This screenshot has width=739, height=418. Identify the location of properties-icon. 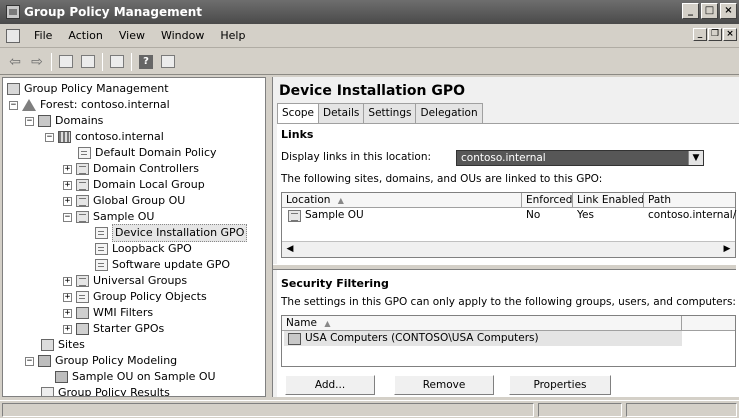
(168, 62).